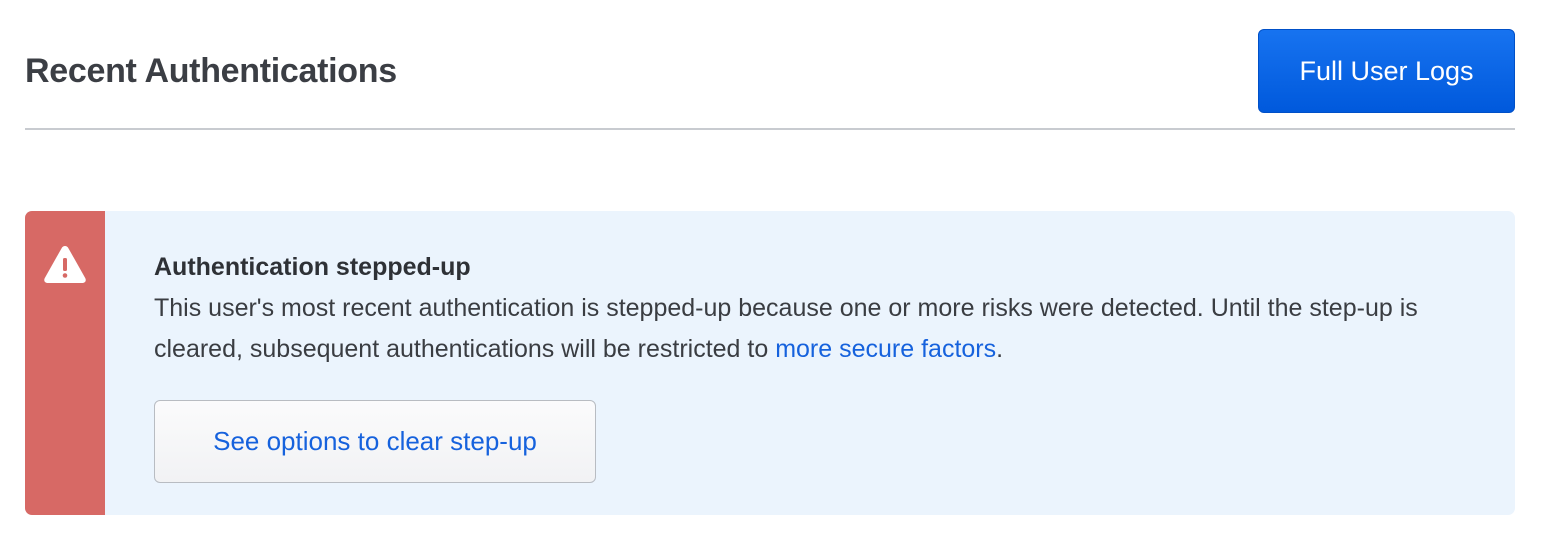  I want to click on more-secure-factors-link: more secure factors, so click(885, 349).